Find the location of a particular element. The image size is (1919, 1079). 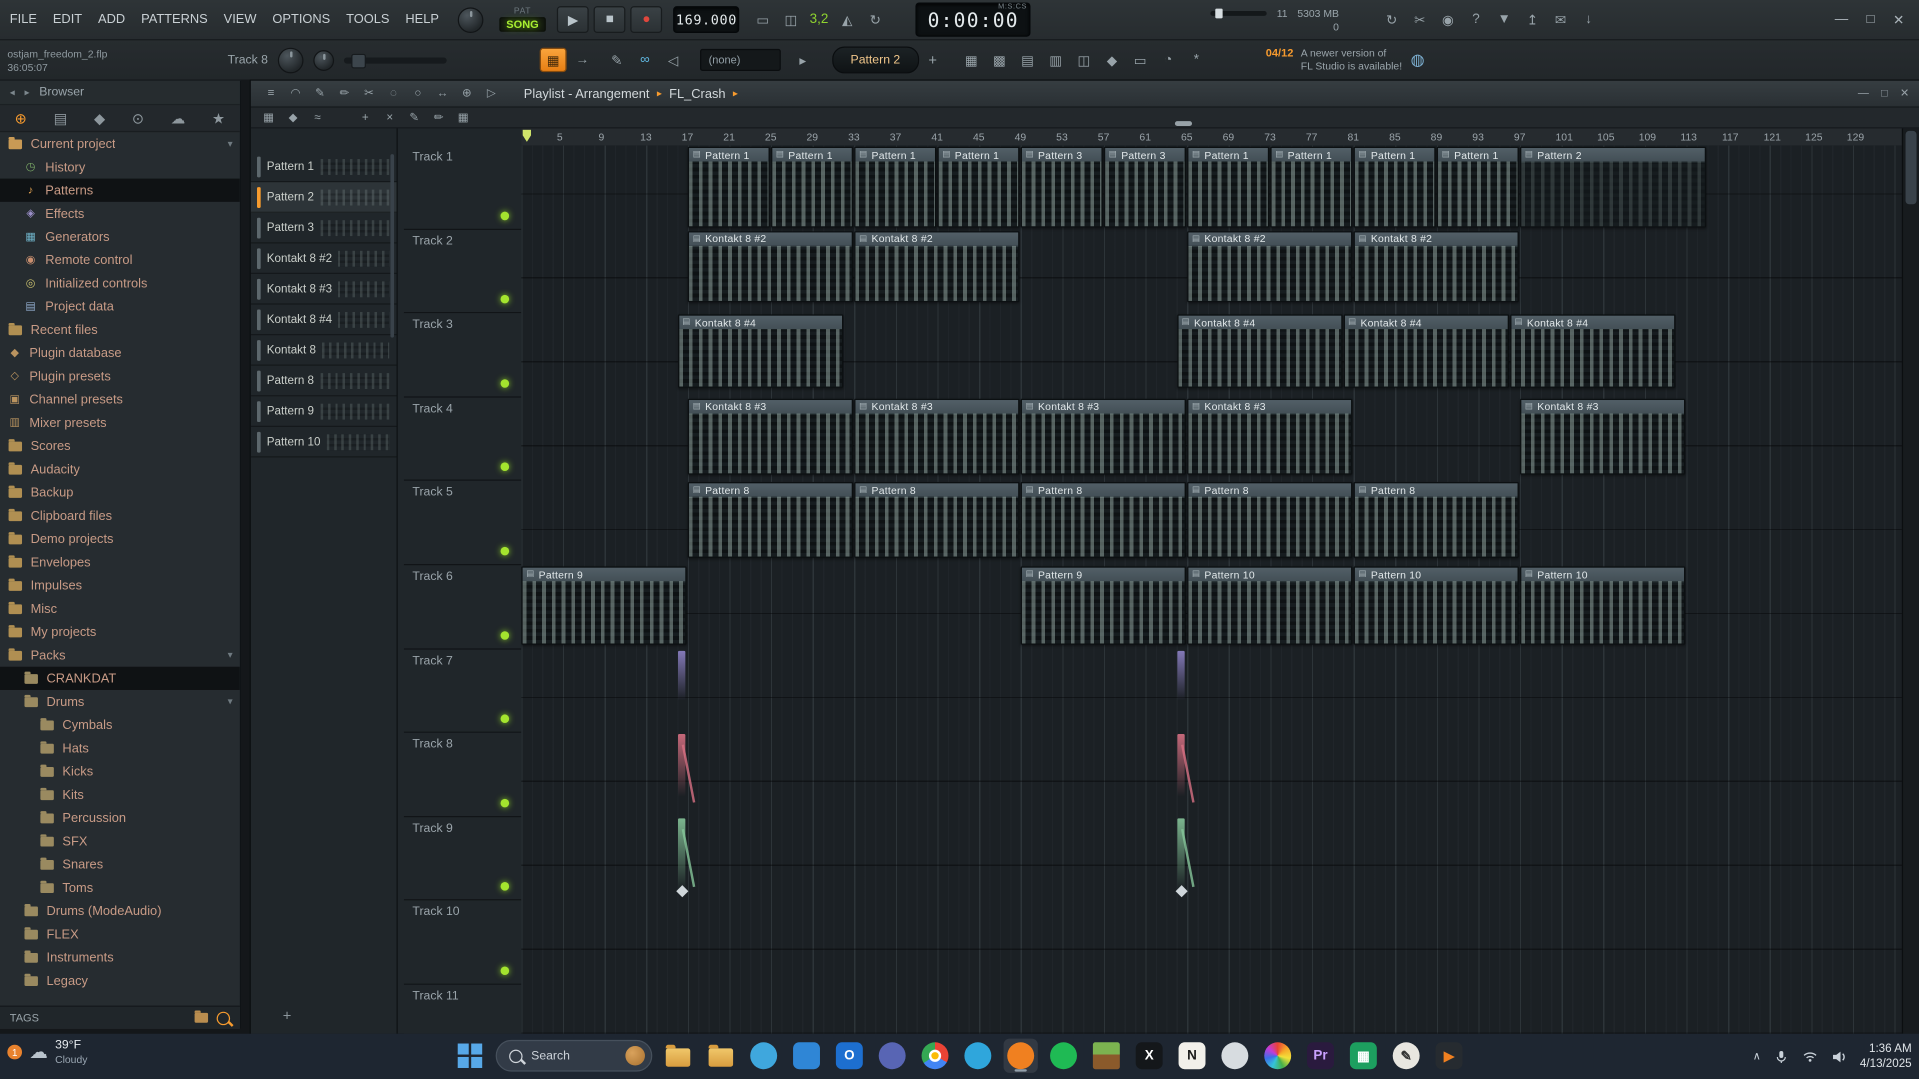

browser-item-backup: Backup is located at coordinates (120, 492).